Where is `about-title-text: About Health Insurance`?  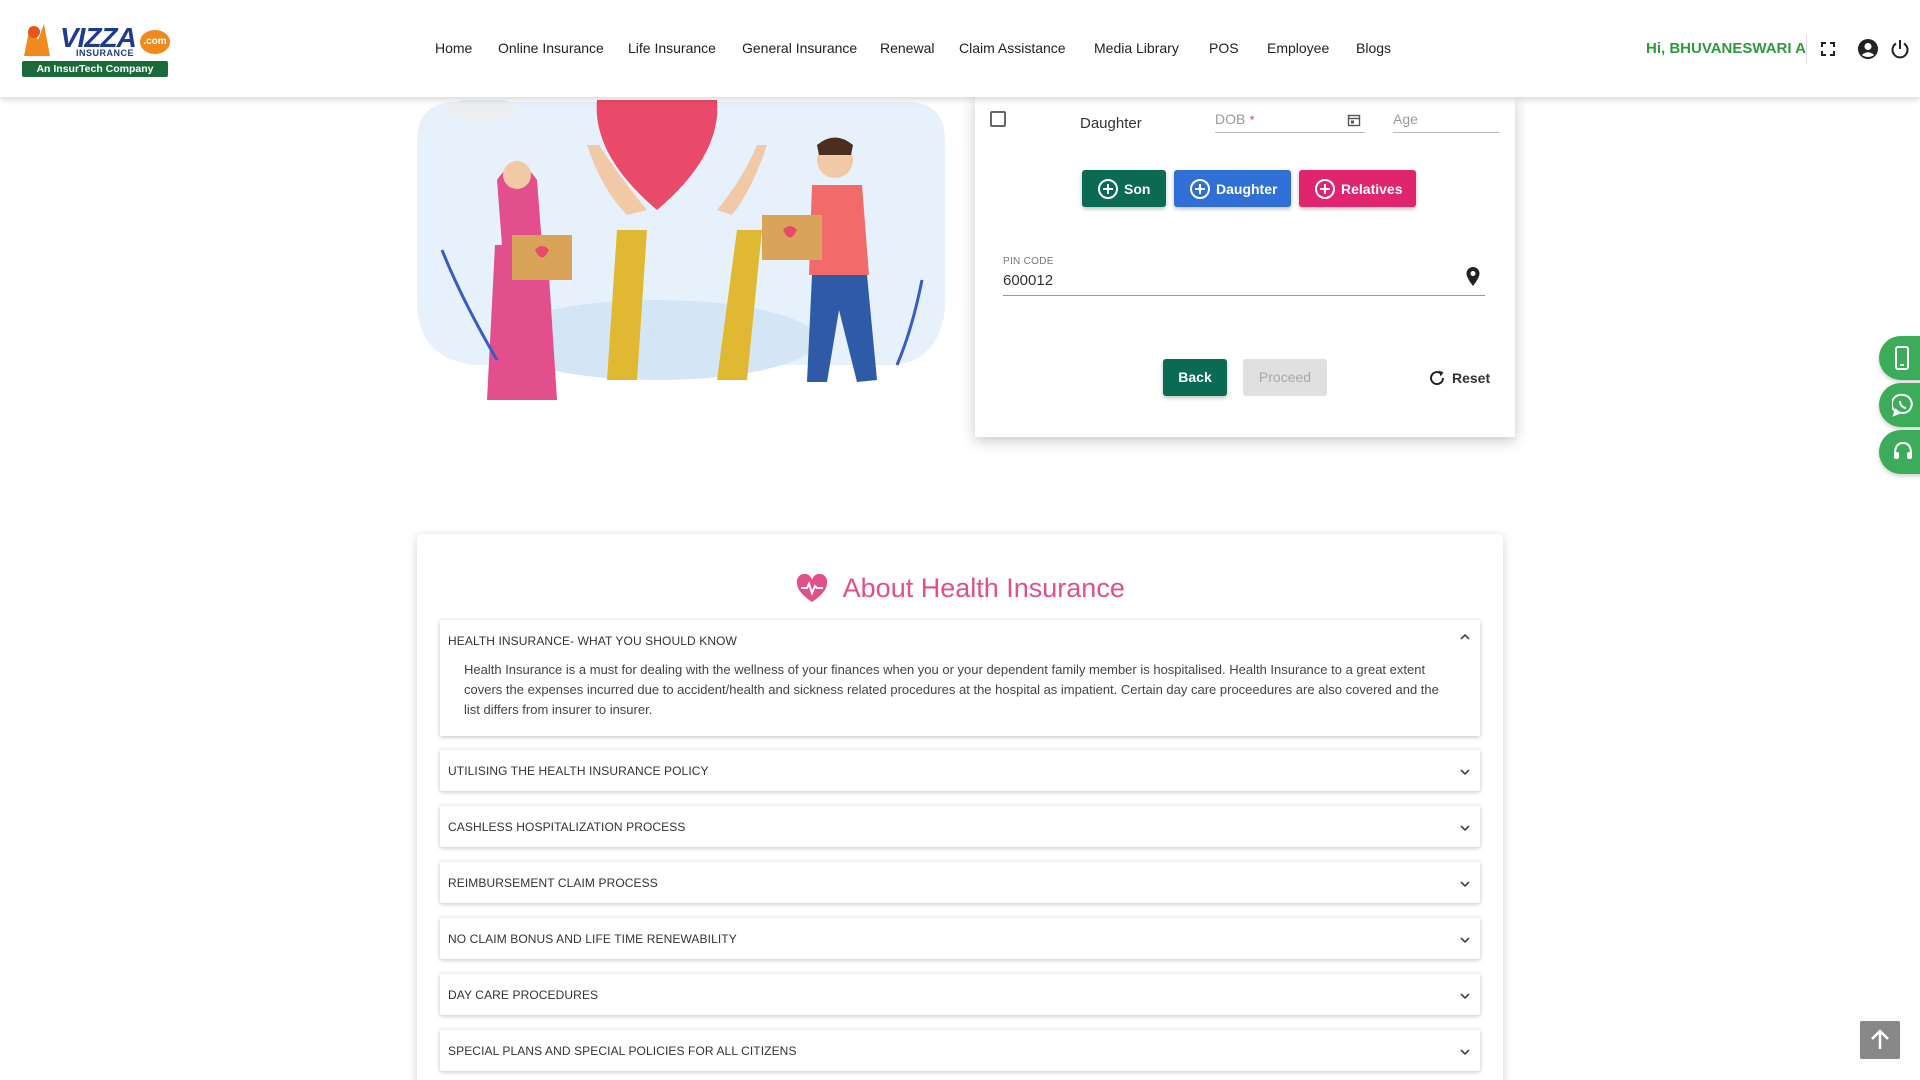 about-title-text: About Health Insurance is located at coordinates (983, 588).